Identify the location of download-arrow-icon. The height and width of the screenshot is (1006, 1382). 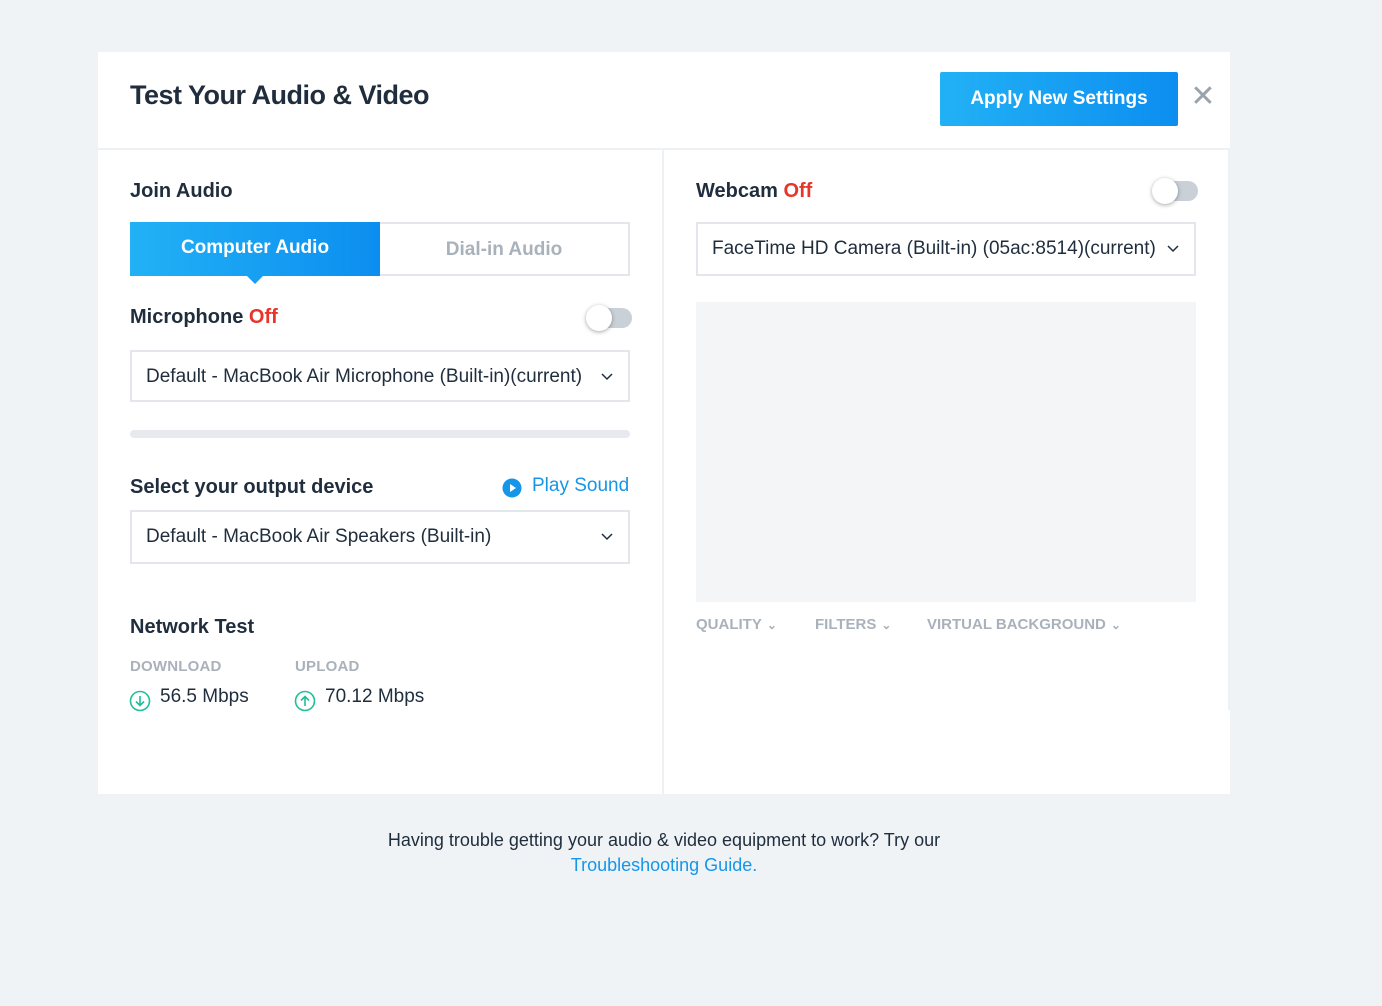
(140, 701).